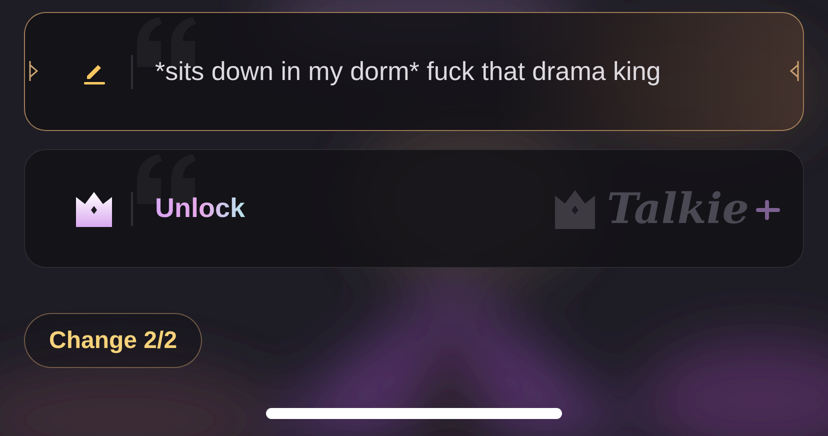 The height and width of the screenshot is (436, 828). What do you see at coordinates (408, 71) in the screenshot?
I see `reply-text: *sits down in my dorm* fuck that drama king` at bounding box center [408, 71].